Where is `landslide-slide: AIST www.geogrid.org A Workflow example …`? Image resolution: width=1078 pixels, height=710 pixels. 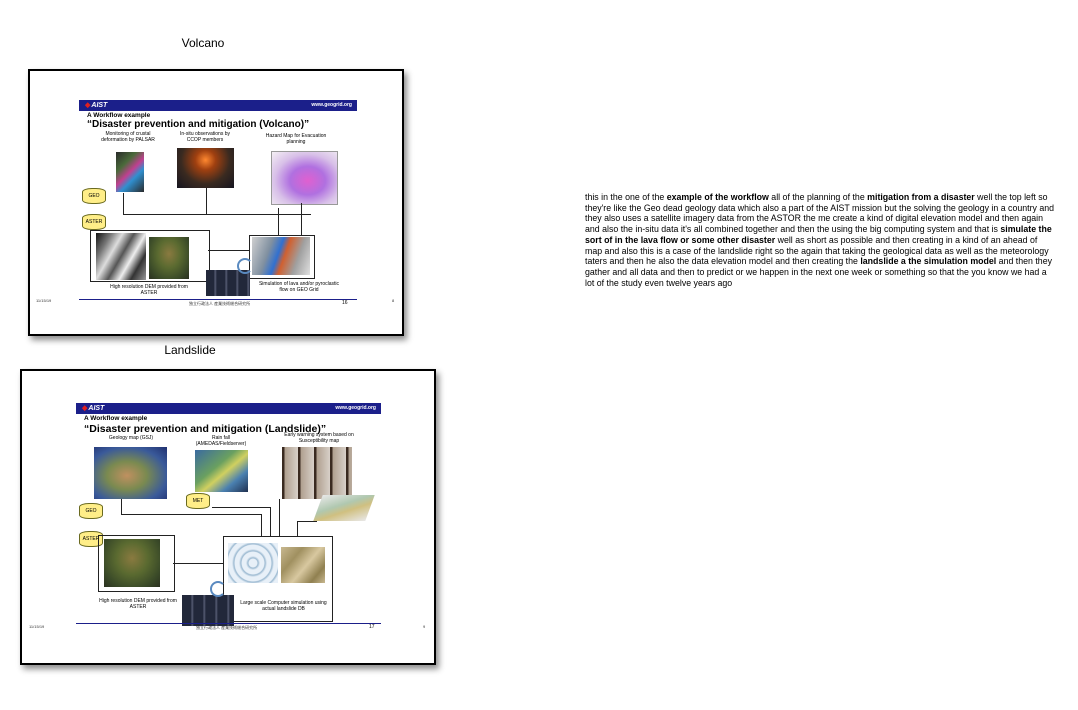
landslide-slide: AIST www.geogrid.org A Workflow example … is located at coordinates (228, 516).